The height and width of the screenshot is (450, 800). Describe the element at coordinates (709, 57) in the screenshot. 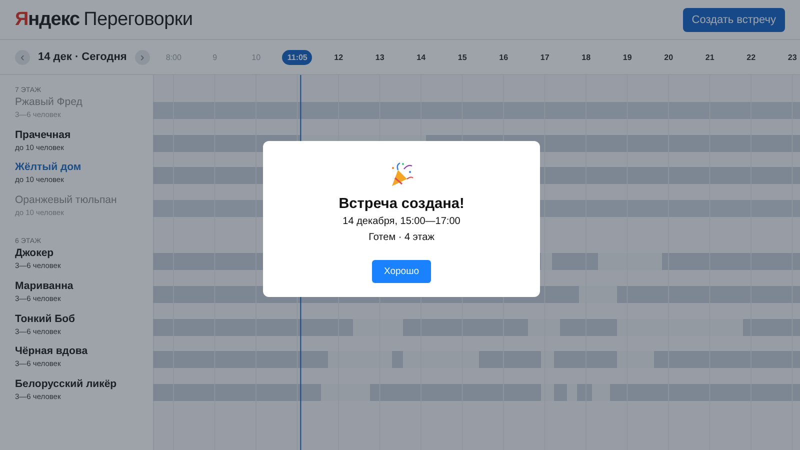

I see `hour-label: 21` at that location.